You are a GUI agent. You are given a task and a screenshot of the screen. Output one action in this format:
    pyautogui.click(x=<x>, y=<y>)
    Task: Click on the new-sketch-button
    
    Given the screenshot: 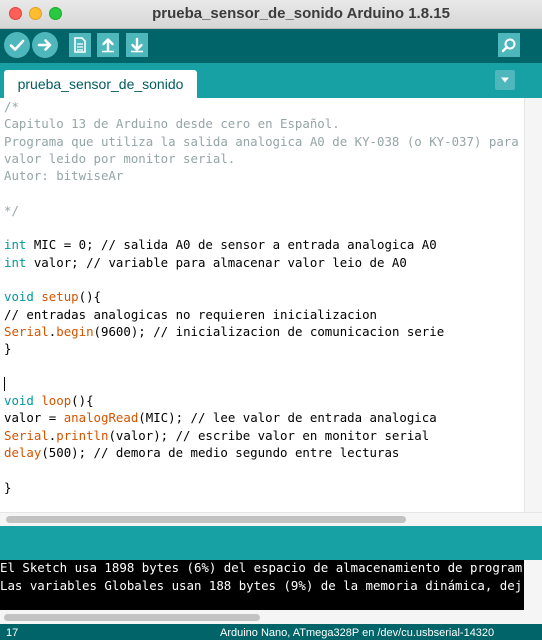 What is the action you would take?
    pyautogui.click(x=80, y=45)
    